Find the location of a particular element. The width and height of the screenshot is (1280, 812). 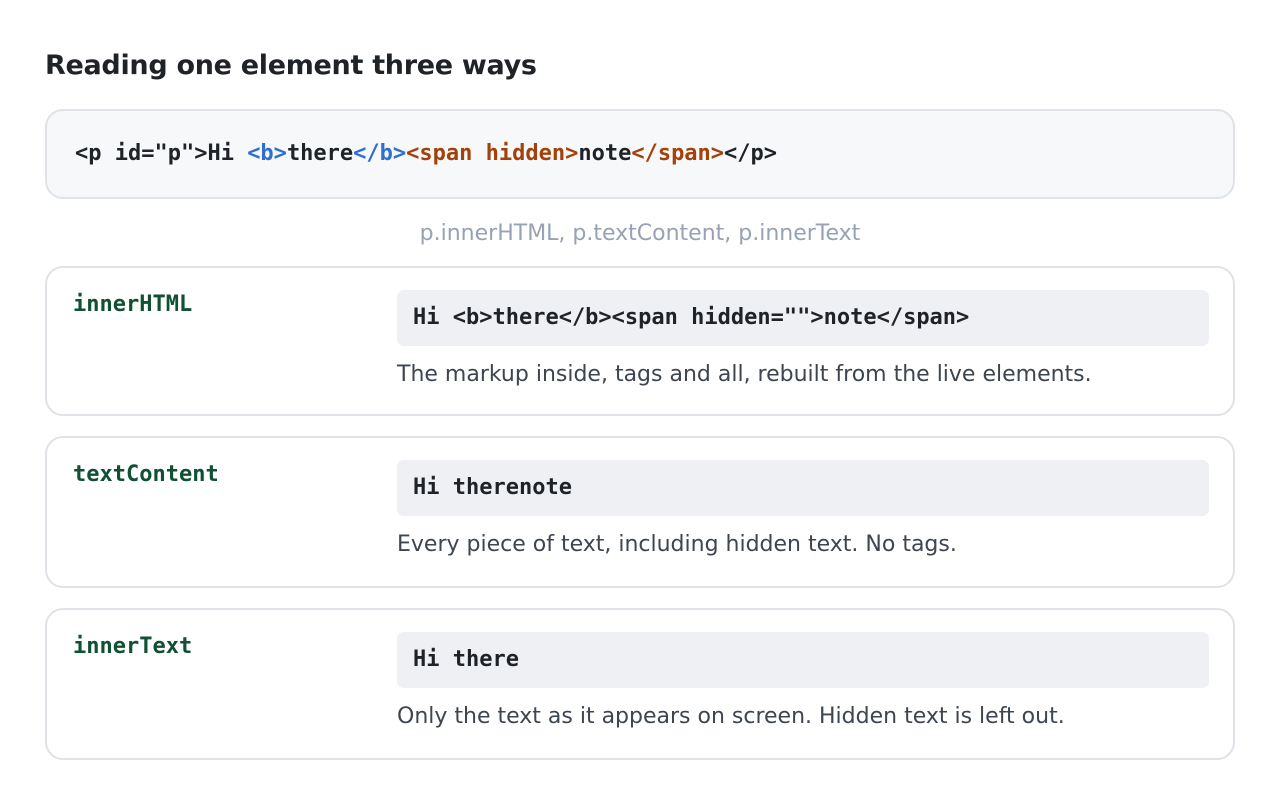

code-token: <span hidden> is located at coordinates (492, 153).